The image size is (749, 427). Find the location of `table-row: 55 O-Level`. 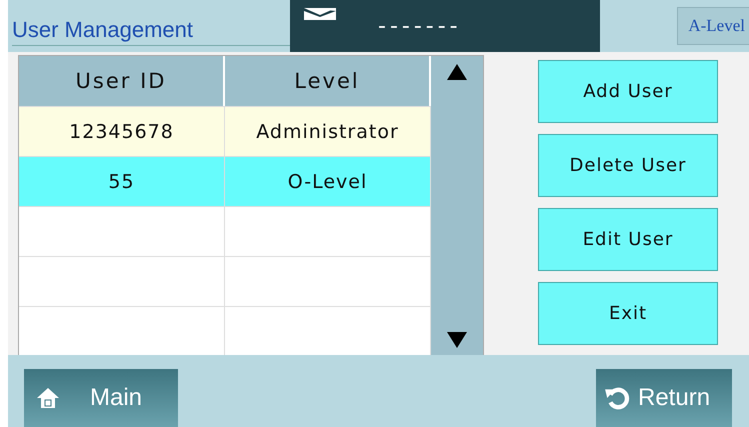

table-row: 55 O-Level is located at coordinates (225, 181).